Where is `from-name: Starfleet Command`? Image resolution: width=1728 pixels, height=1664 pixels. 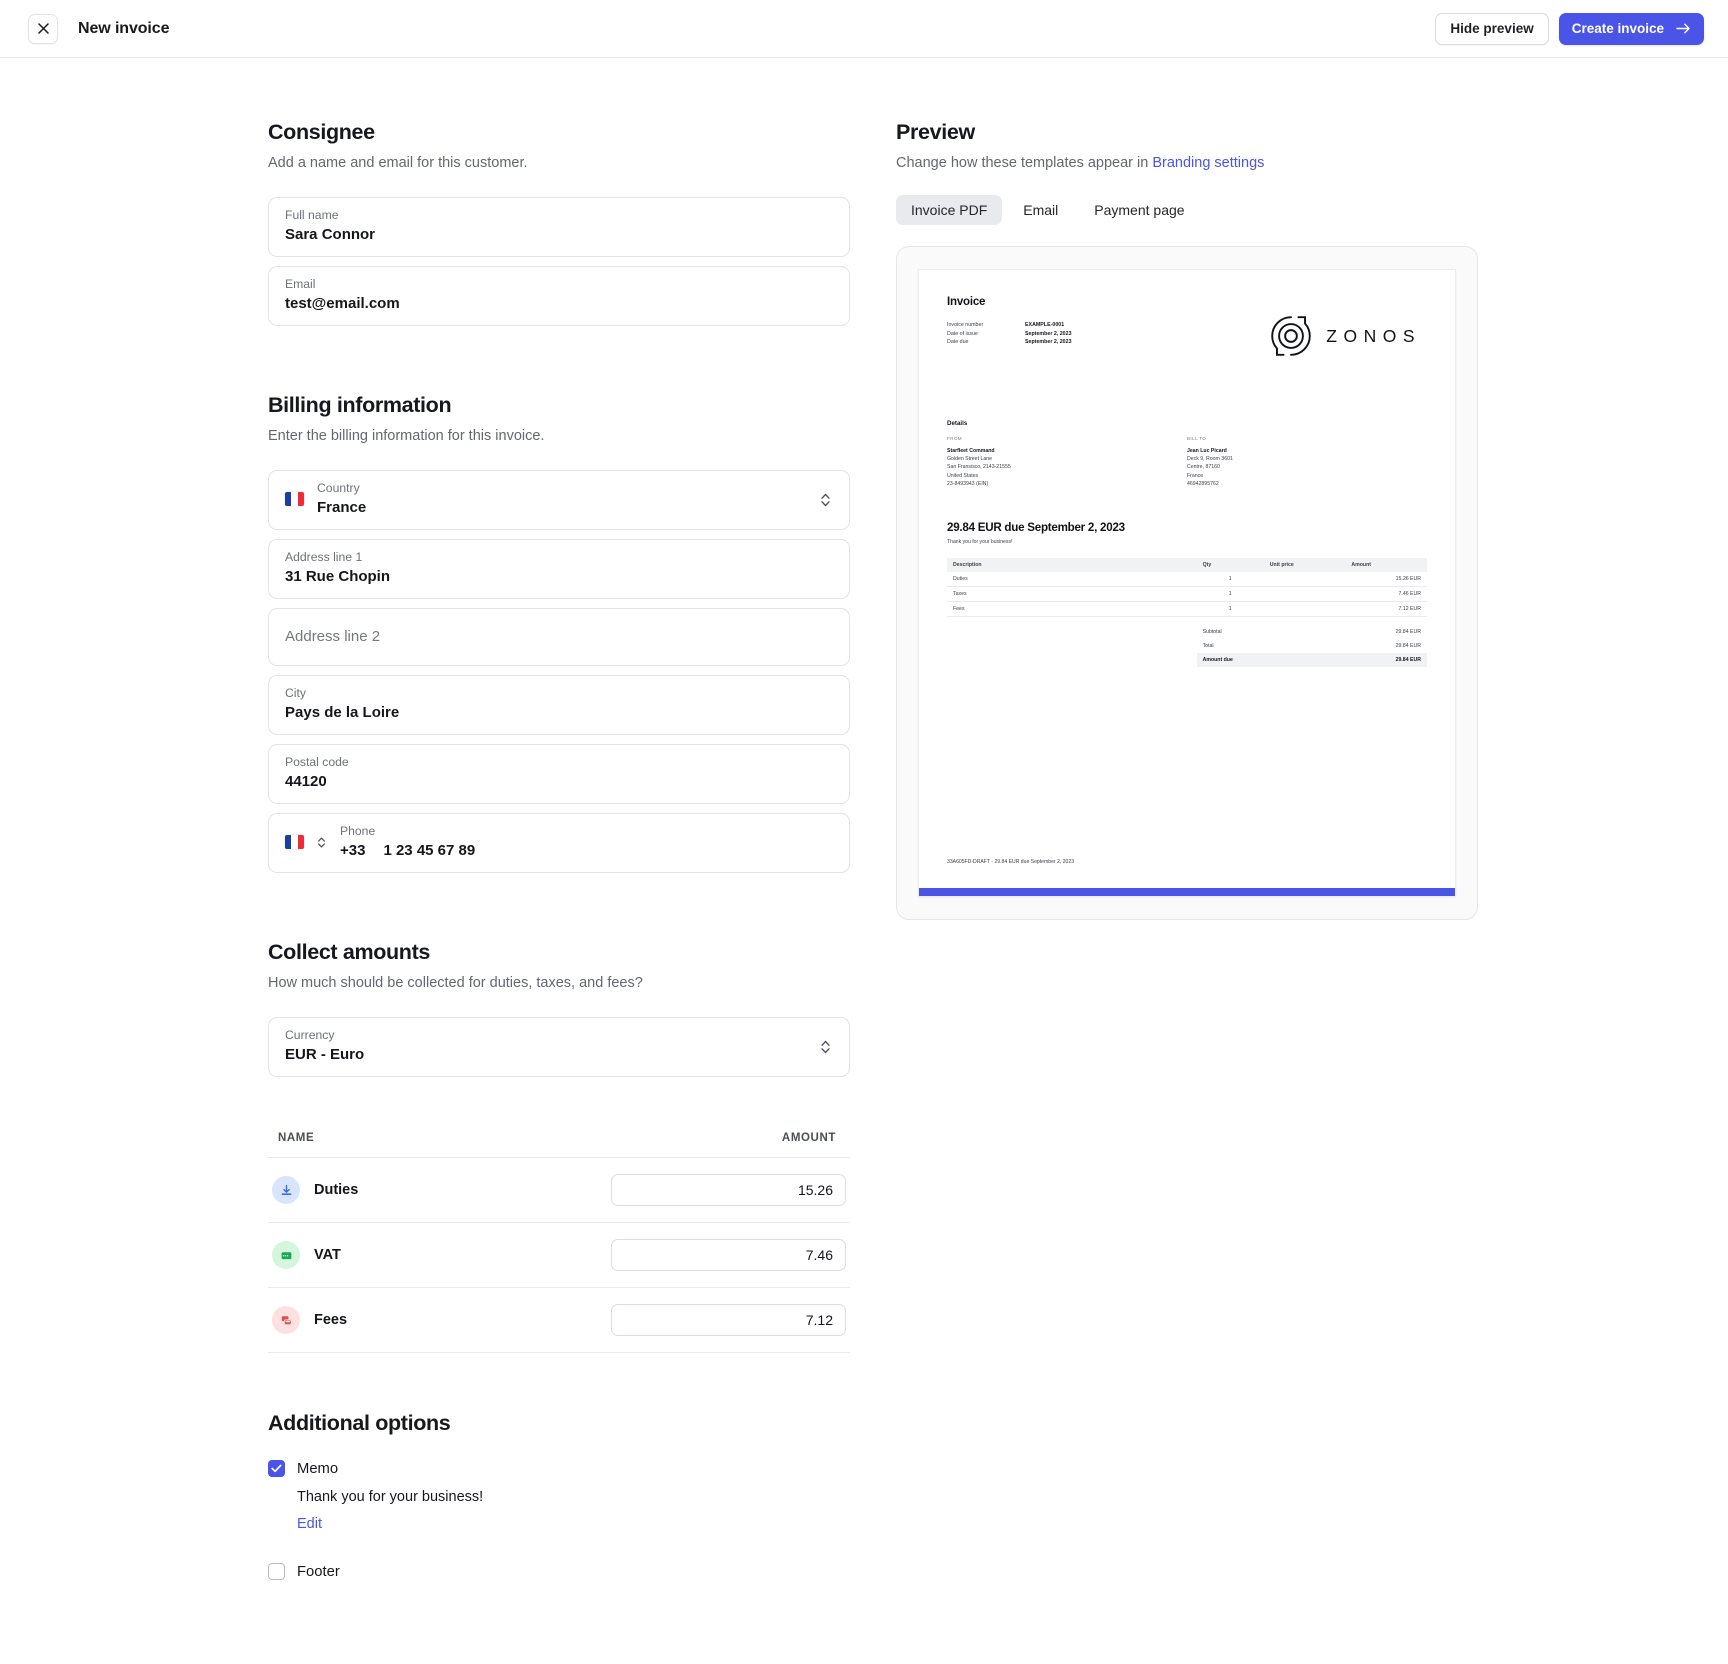 from-name: Starfleet Command is located at coordinates (971, 451).